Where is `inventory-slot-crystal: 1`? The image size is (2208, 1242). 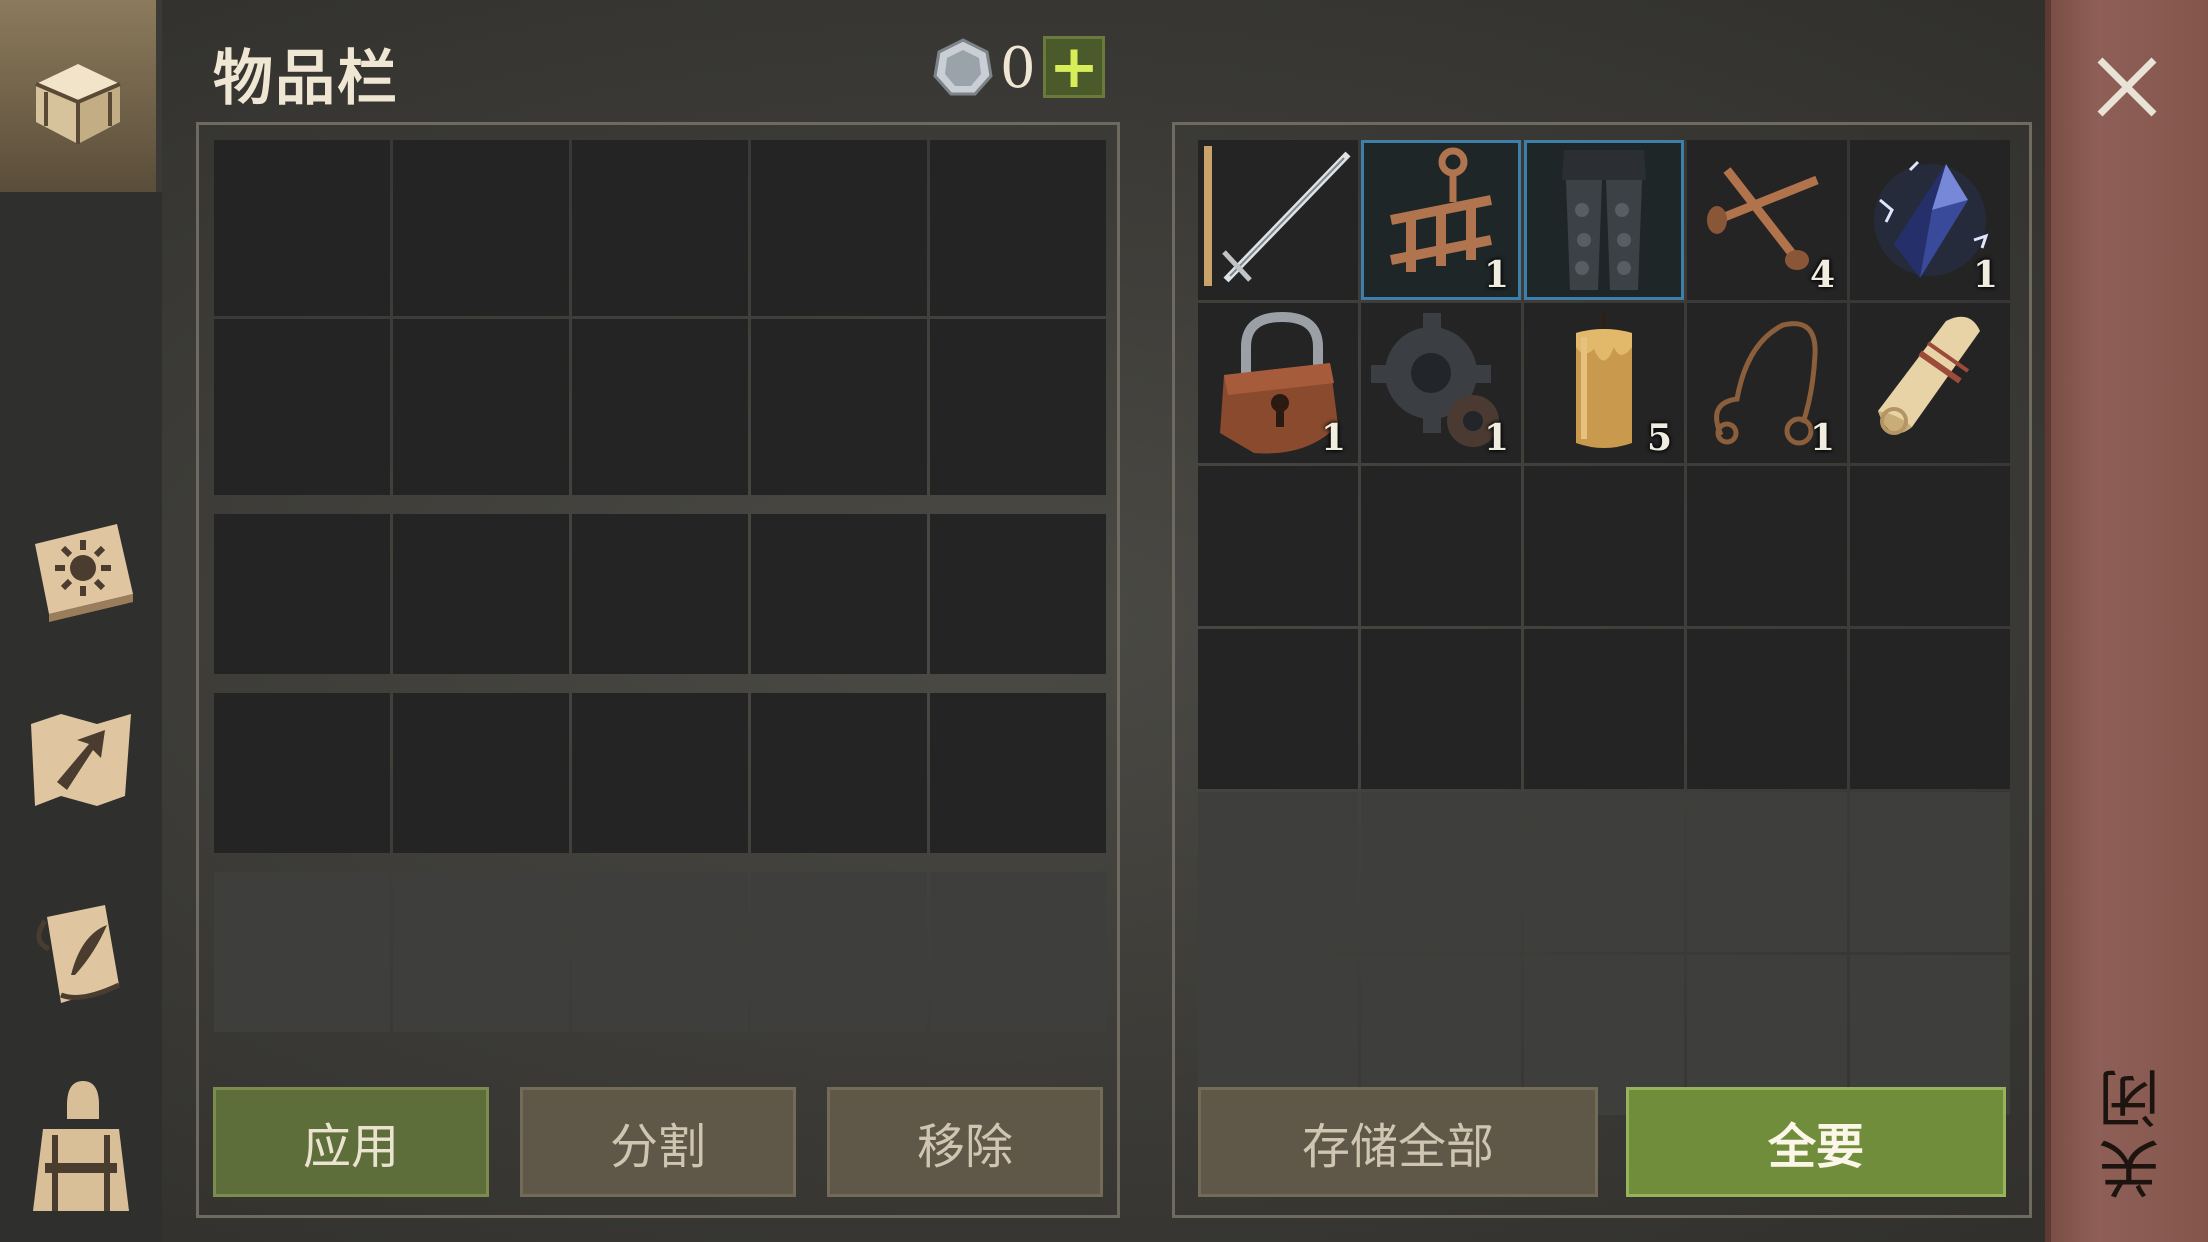 inventory-slot-crystal: 1 is located at coordinates (1930, 220).